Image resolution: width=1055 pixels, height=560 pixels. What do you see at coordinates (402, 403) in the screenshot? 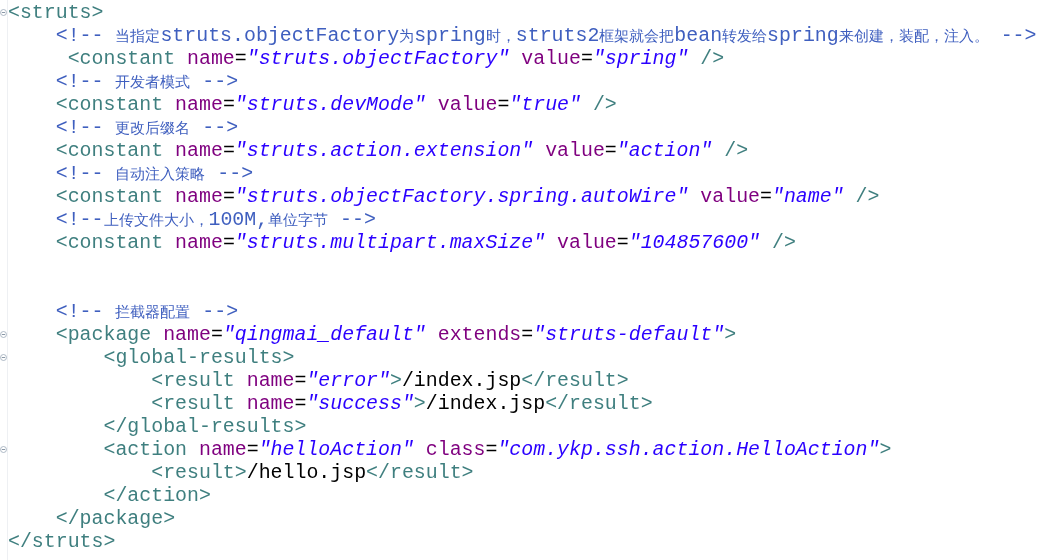
I see `code-line: <result name="success">/index.jsp</result>` at bounding box center [402, 403].